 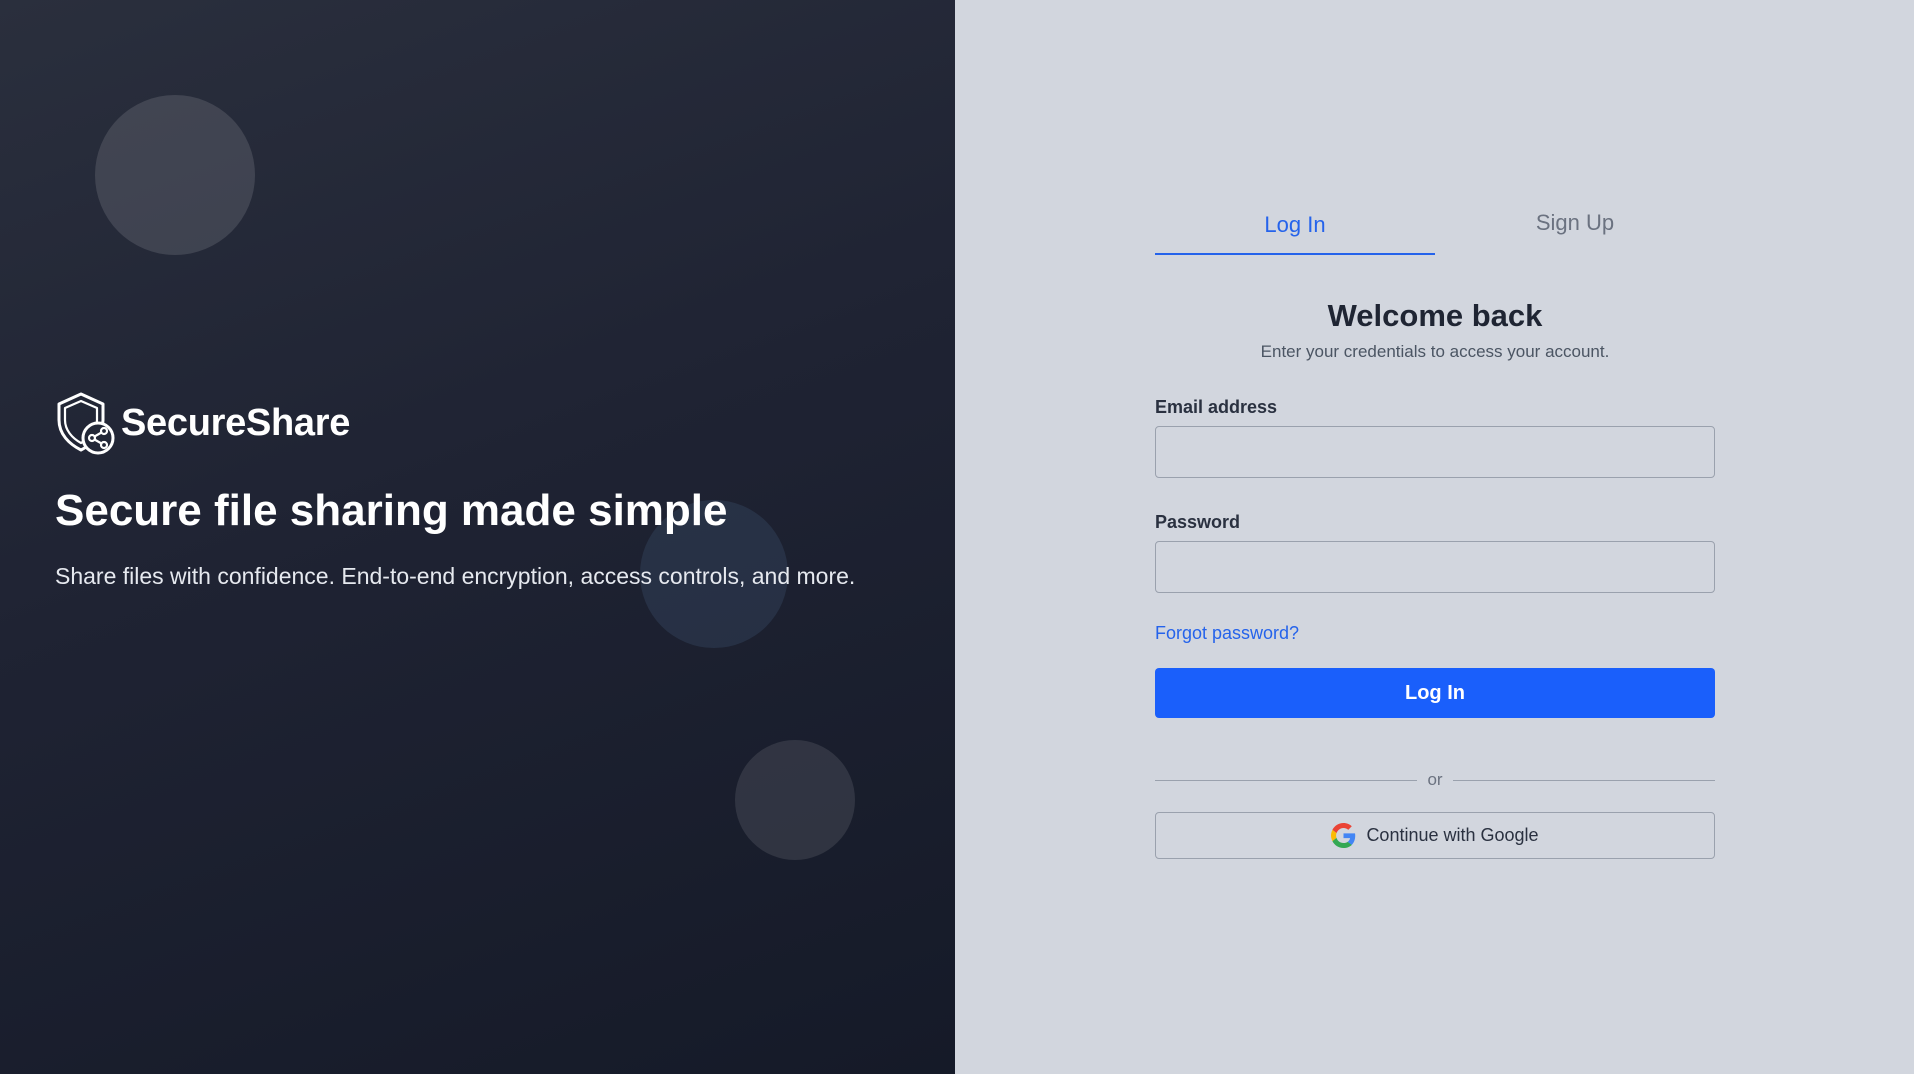 What do you see at coordinates (236, 422) in the screenshot?
I see `brand-name: SecureShare` at bounding box center [236, 422].